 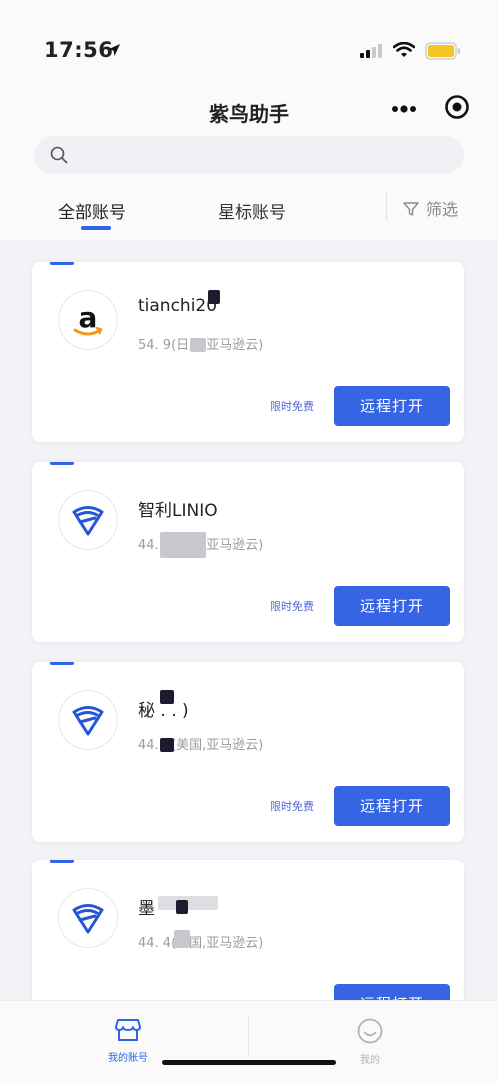 I want to click on tab-starred-accounts: 星标账号, so click(x=252, y=210).